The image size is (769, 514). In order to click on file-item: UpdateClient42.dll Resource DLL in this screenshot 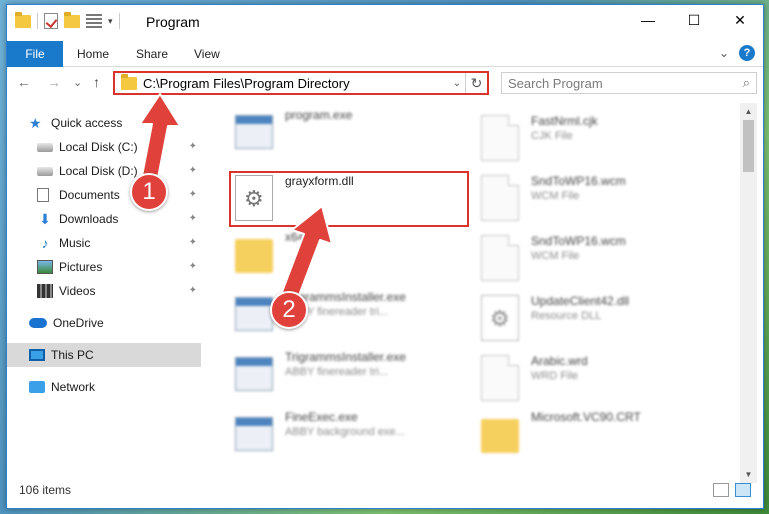, I will do `click(601, 322)`.